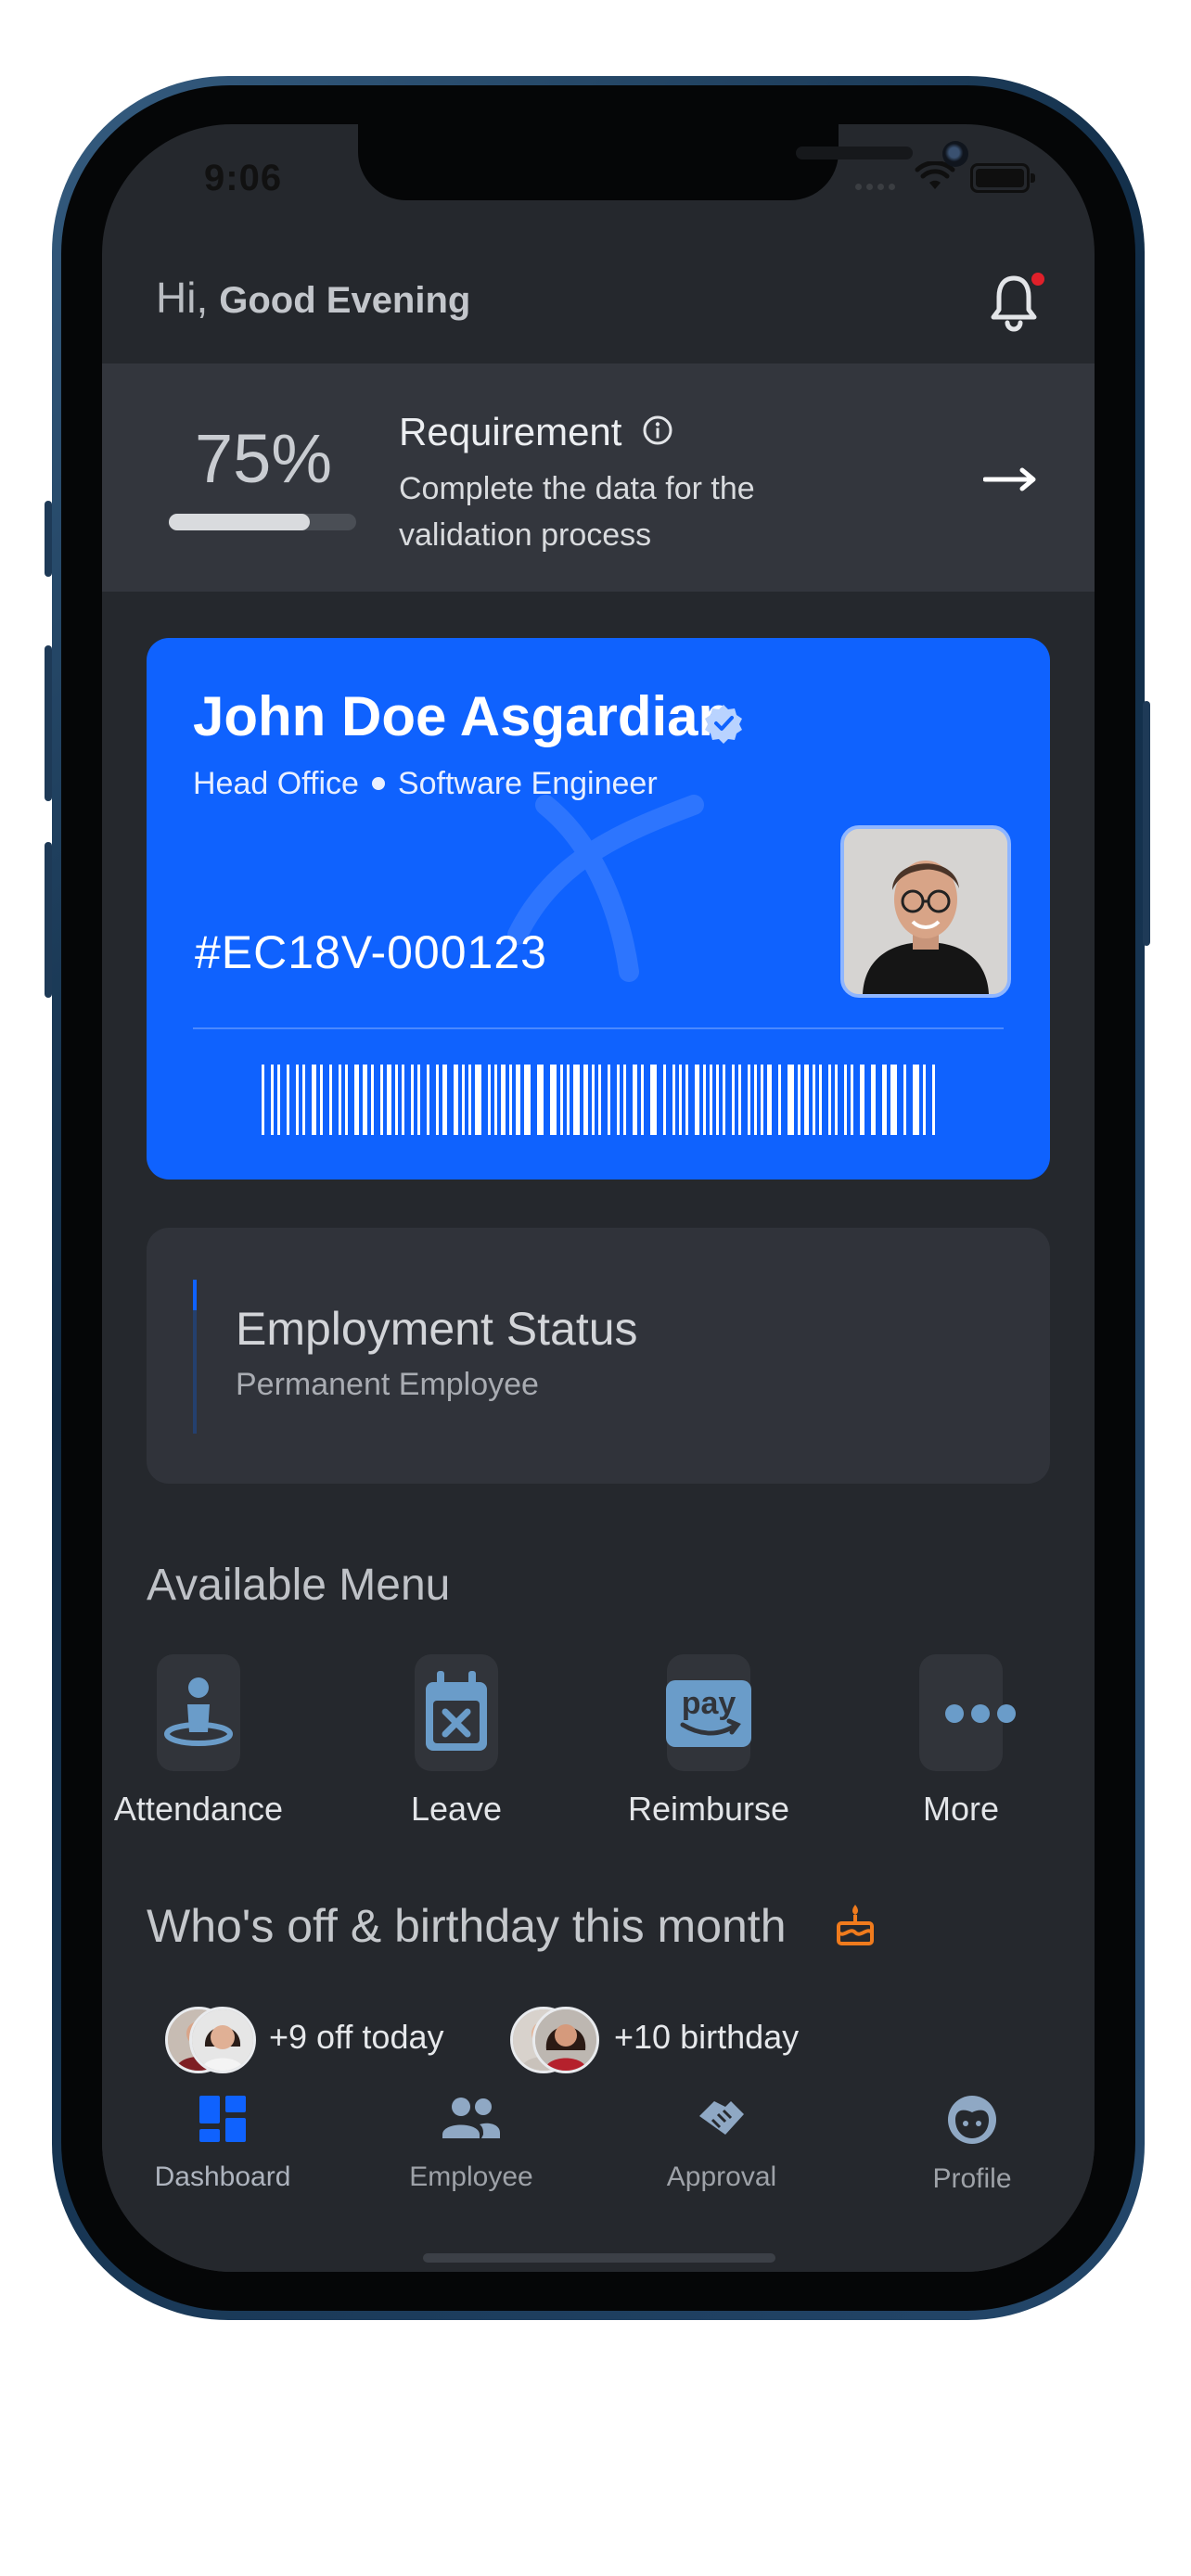 The height and width of the screenshot is (2576, 1191). I want to click on requirement-title: Requirement, so click(510, 431).